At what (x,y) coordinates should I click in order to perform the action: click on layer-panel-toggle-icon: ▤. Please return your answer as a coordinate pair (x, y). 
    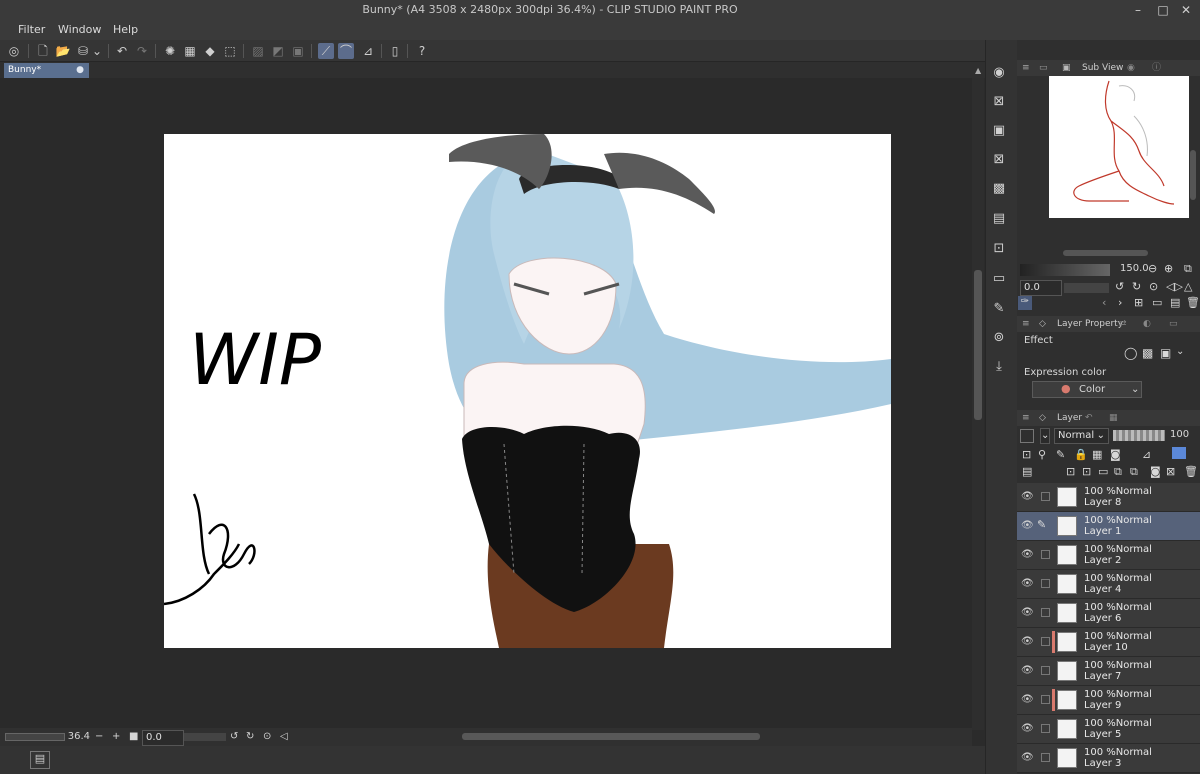
    Looking at the image, I should click on (1027, 471).